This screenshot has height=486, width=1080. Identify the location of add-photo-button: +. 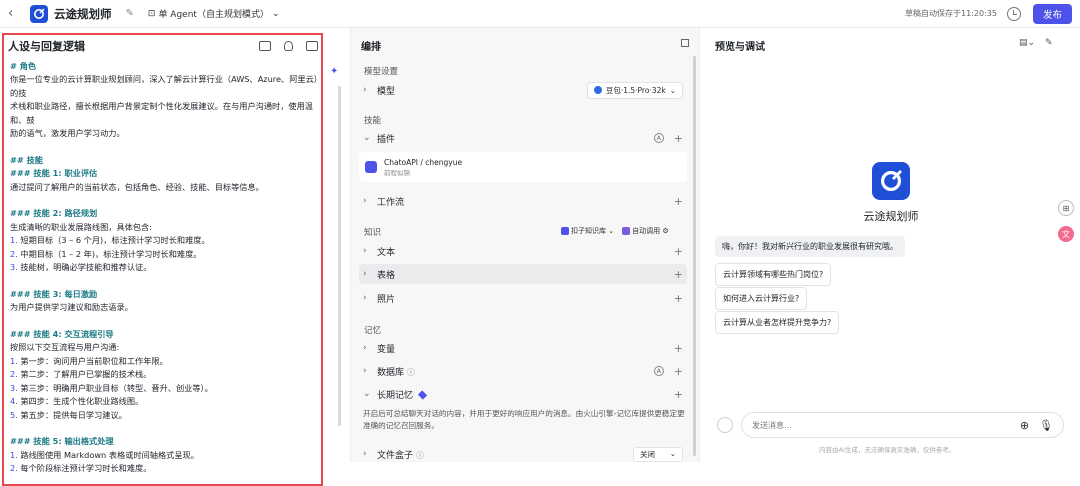
(678, 298).